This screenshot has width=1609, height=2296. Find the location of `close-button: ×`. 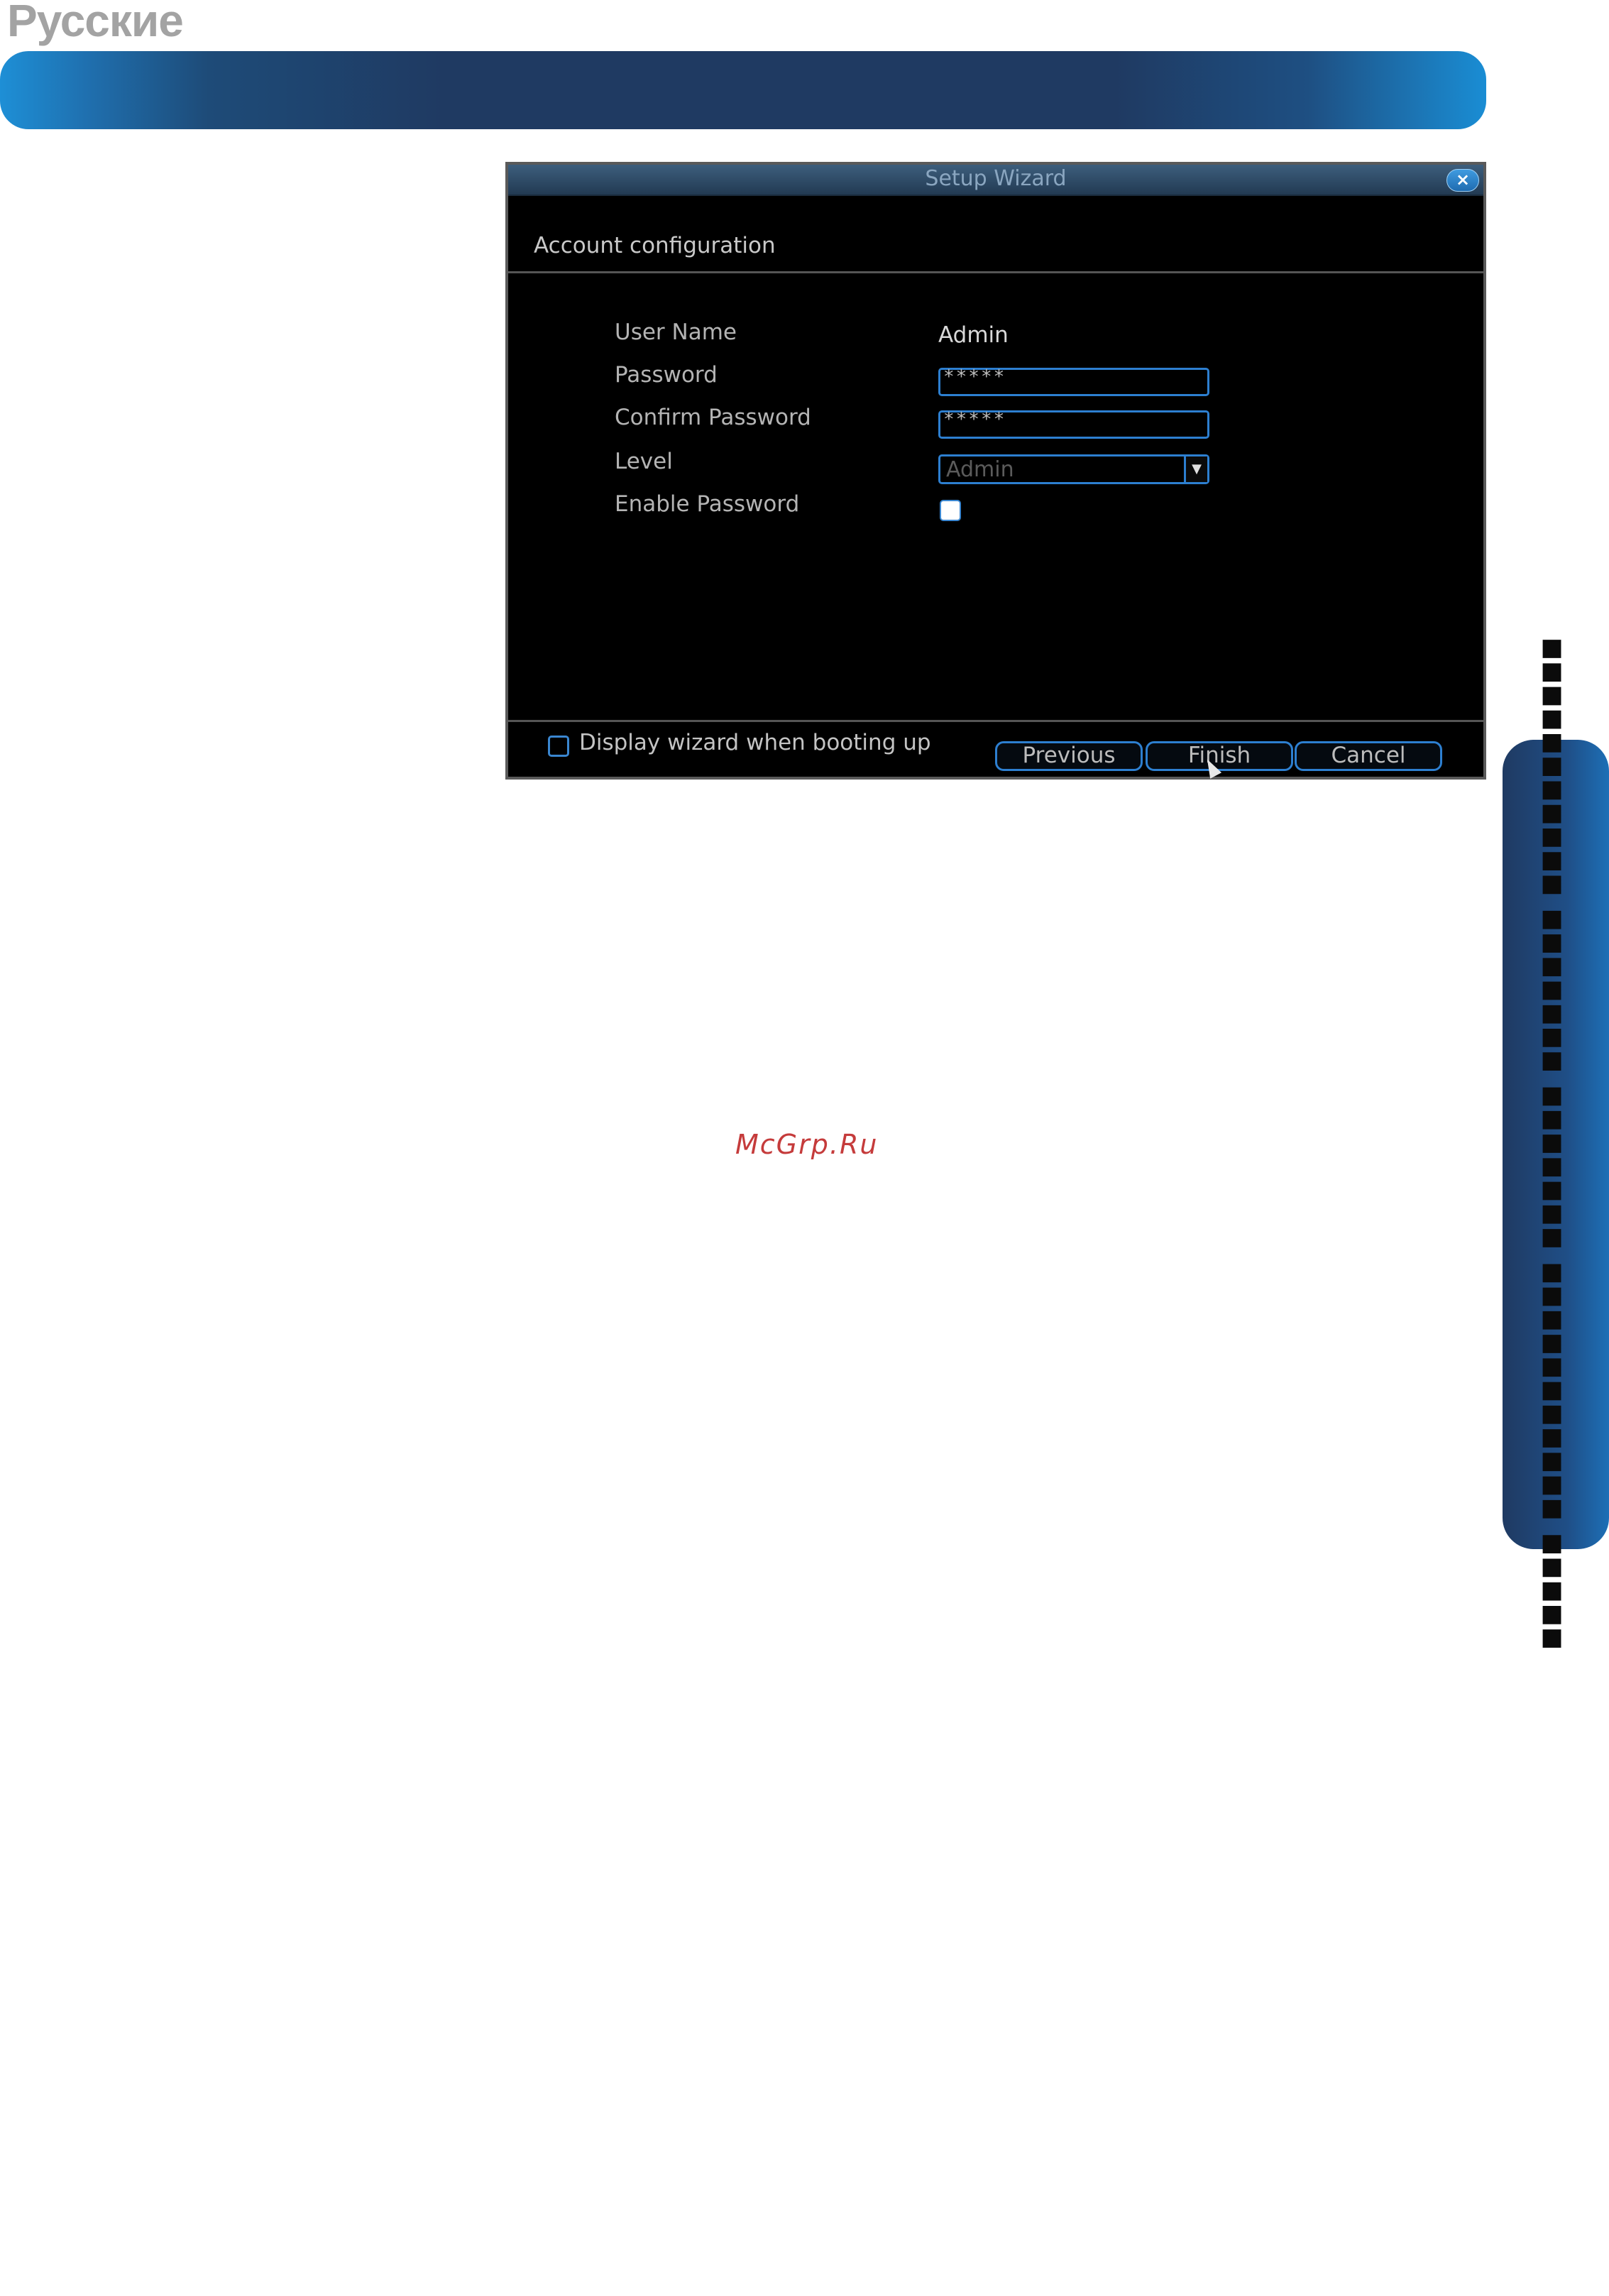

close-button: × is located at coordinates (1462, 180).